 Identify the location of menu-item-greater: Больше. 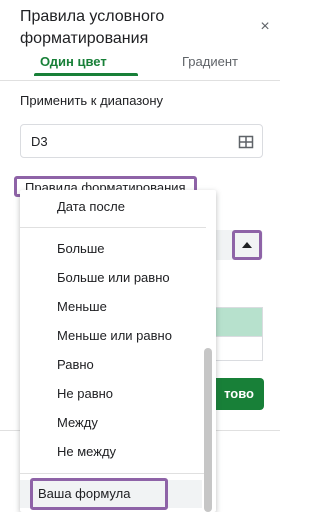
(113, 248).